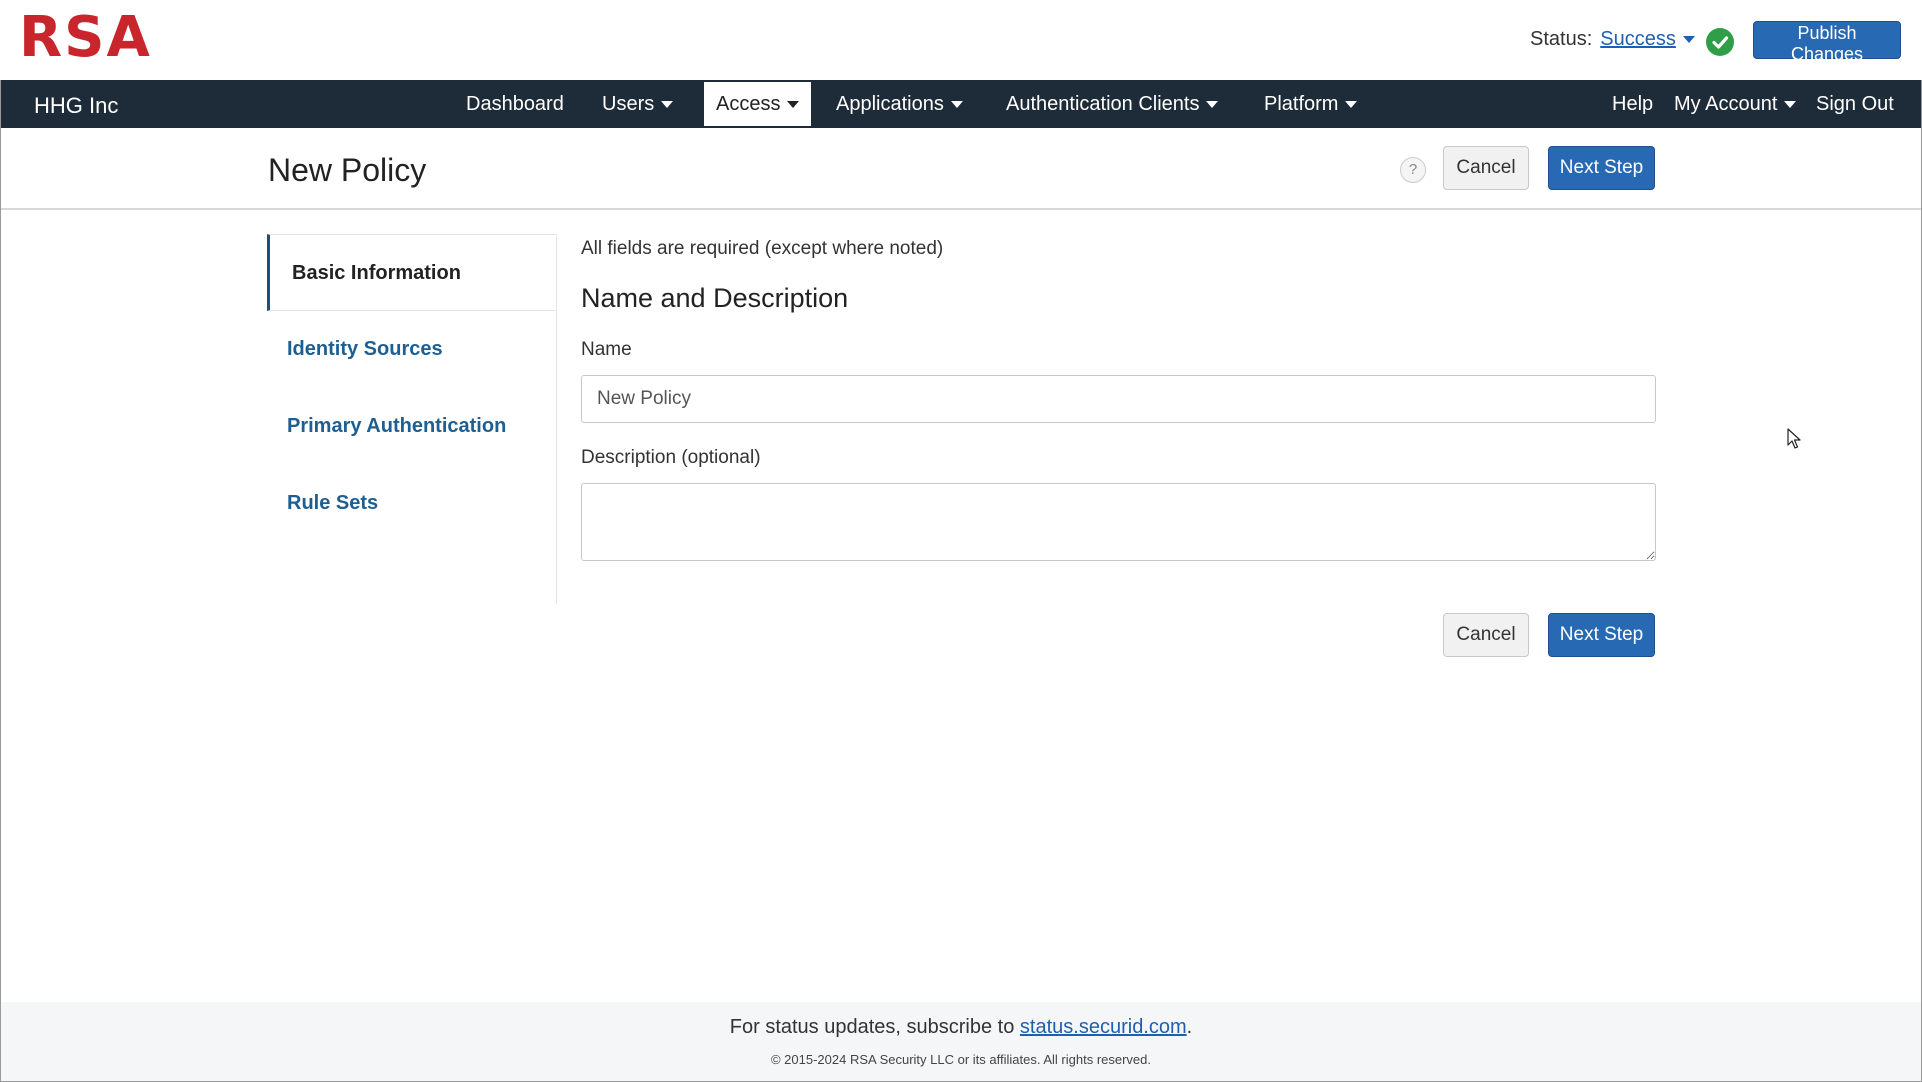  I want to click on step-identity-sources: Identity Sources, so click(411, 349).